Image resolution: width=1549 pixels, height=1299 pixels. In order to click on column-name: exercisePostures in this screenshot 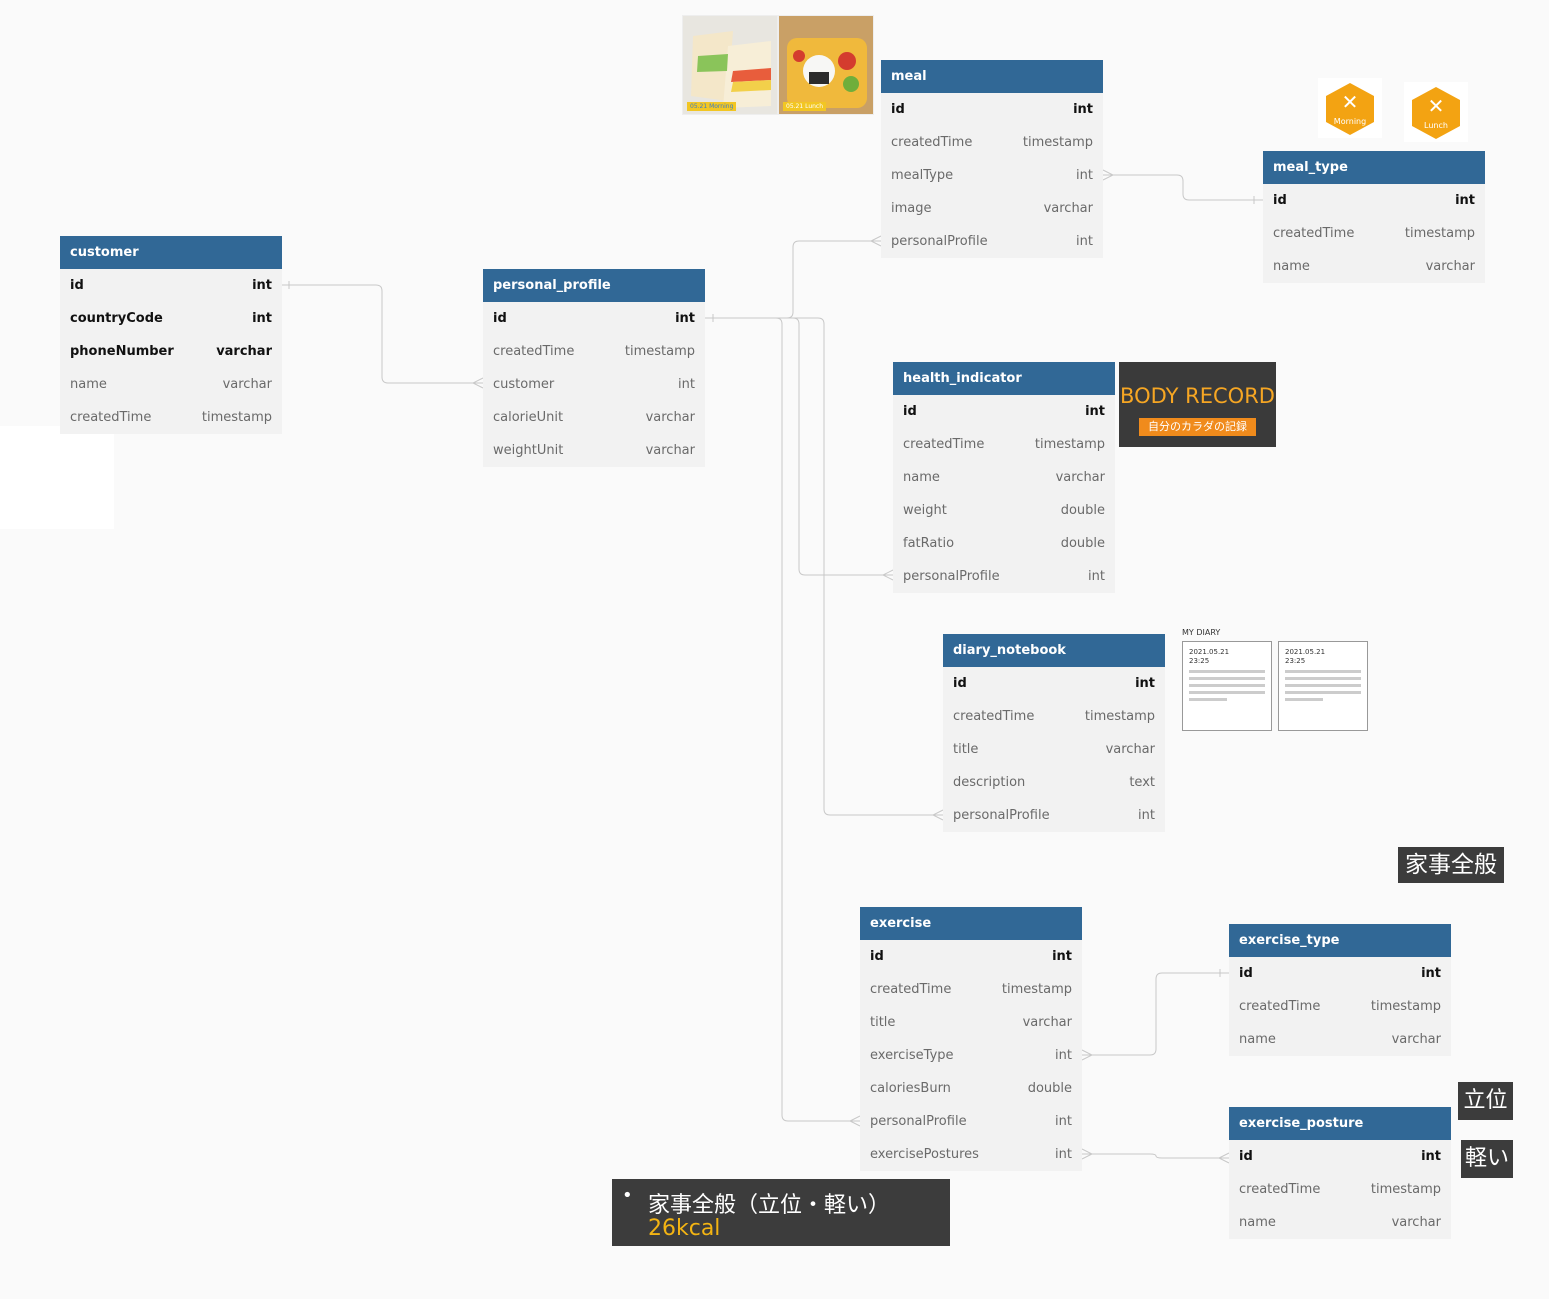, I will do `click(924, 1154)`.